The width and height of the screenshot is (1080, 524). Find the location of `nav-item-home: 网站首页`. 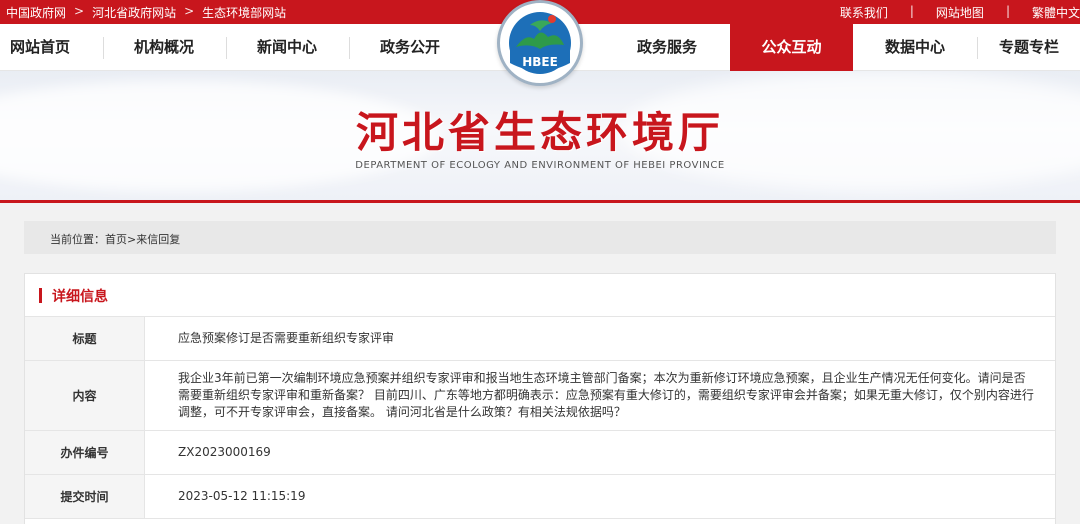

nav-item-home: 网站首页 is located at coordinates (40, 47).